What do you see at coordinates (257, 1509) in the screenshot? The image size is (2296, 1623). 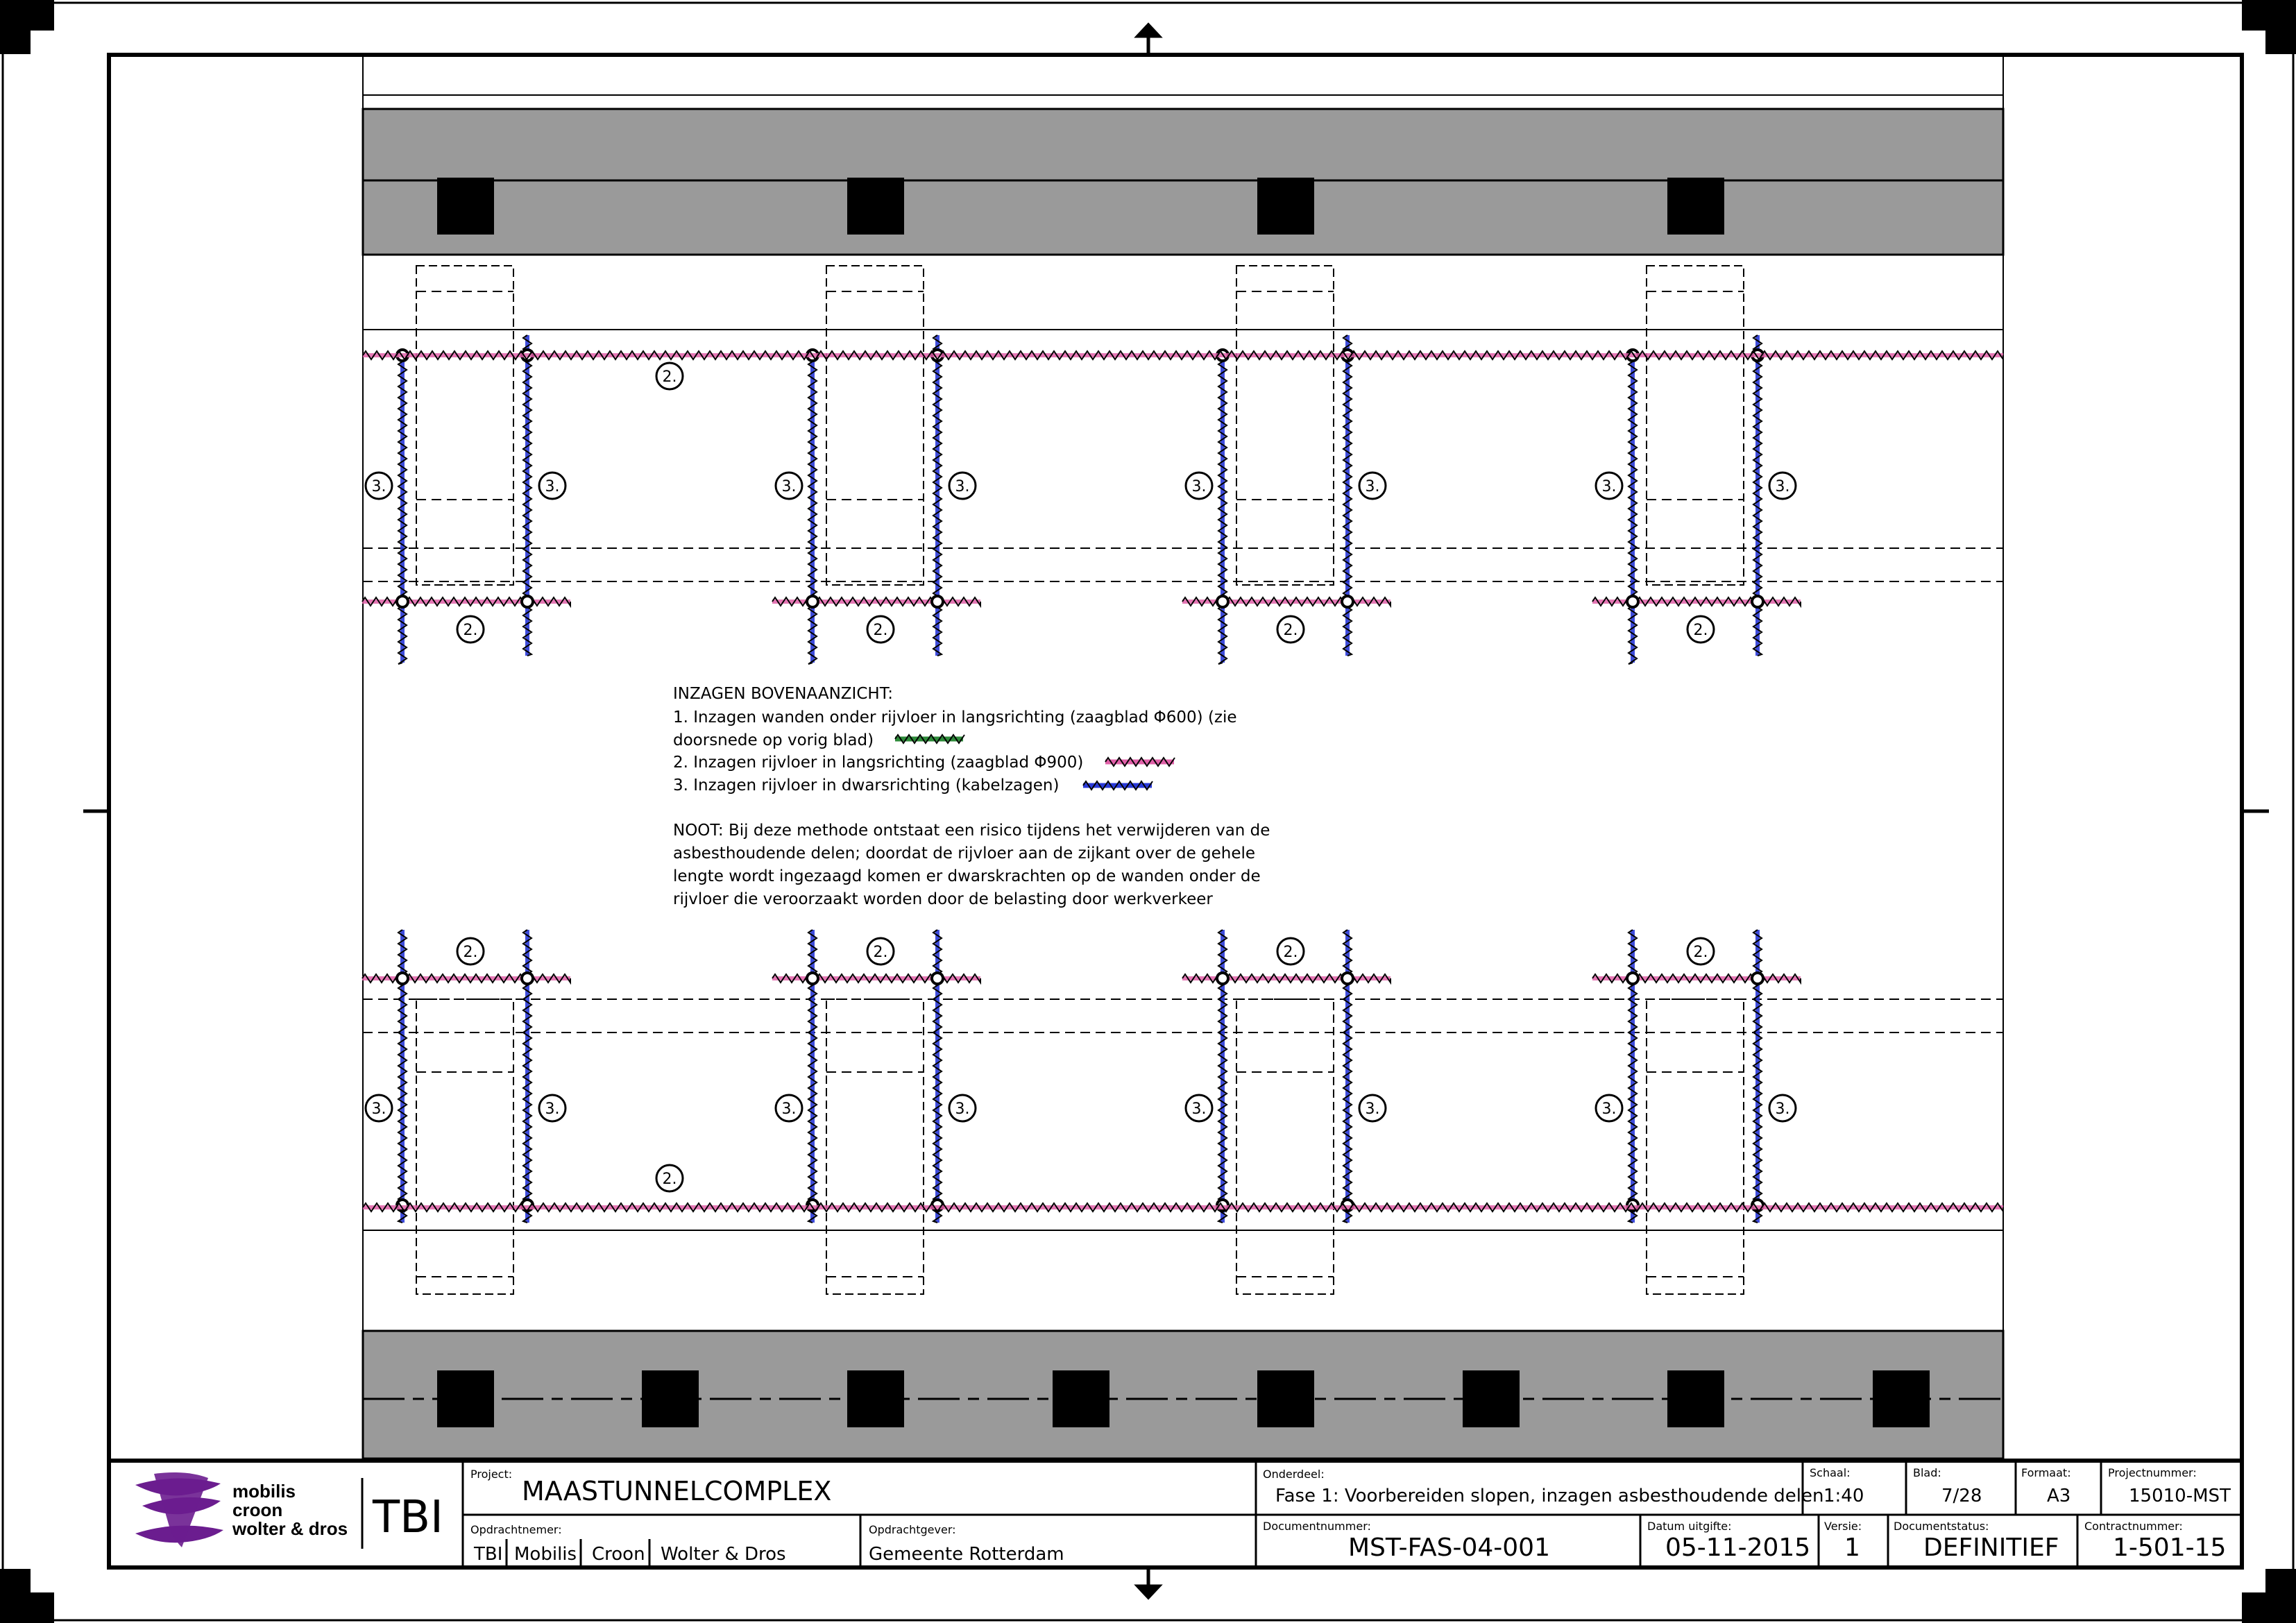 I see `logo-line-2: croon` at bounding box center [257, 1509].